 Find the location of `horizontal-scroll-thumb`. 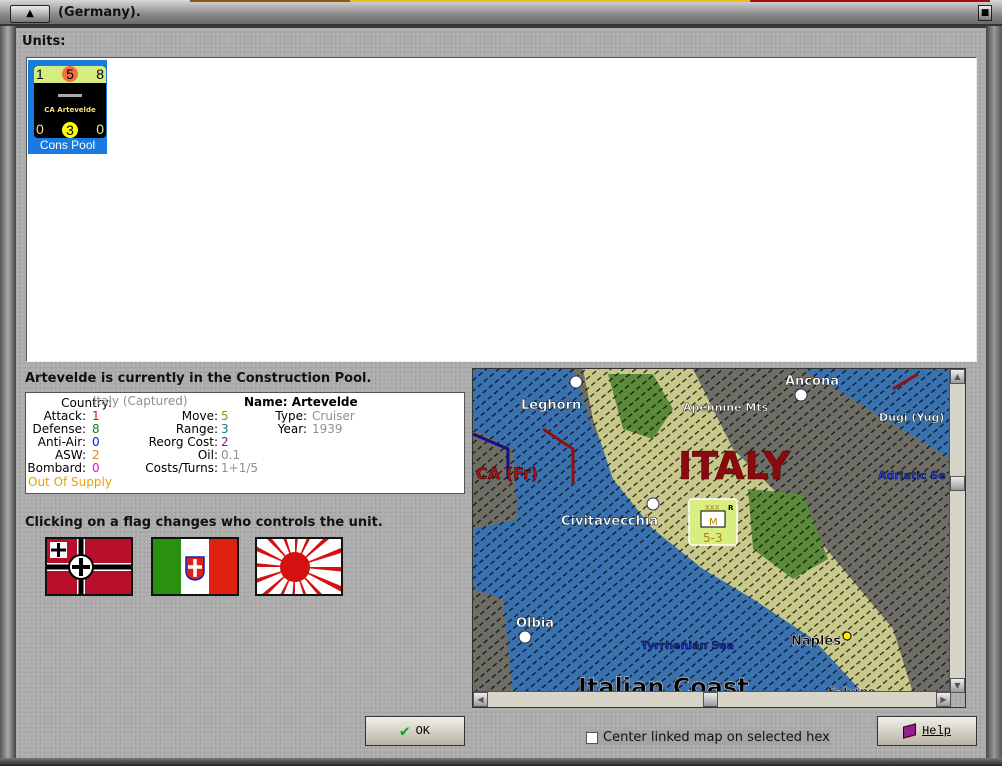

horizontal-scroll-thumb is located at coordinates (710, 699).